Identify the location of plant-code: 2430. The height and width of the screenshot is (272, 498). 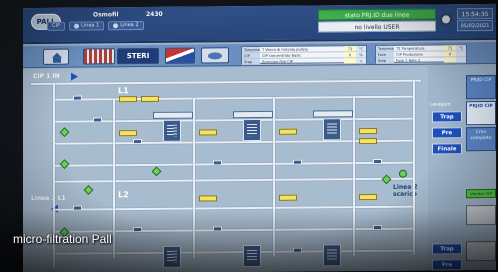
(154, 14).